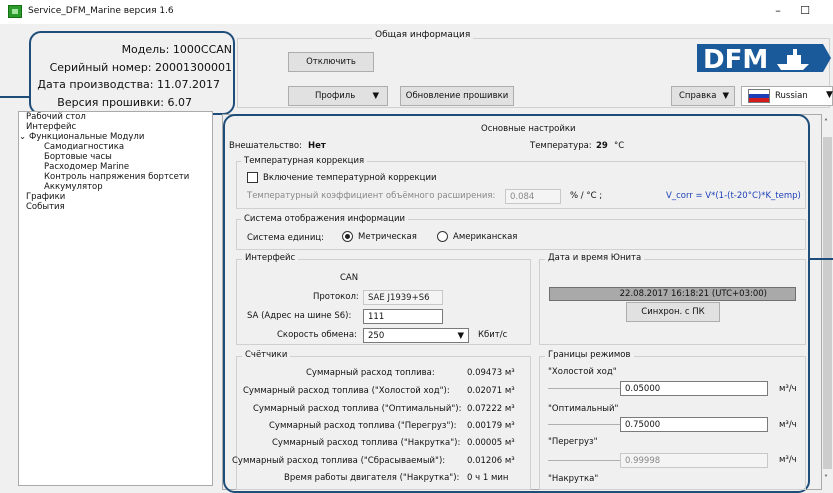 Image resolution: width=833 pixels, height=493 pixels. What do you see at coordinates (350, 178) in the screenshot?
I see `temp-correction-label: Включение температурной коррекции` at bounding box center [350, 178].